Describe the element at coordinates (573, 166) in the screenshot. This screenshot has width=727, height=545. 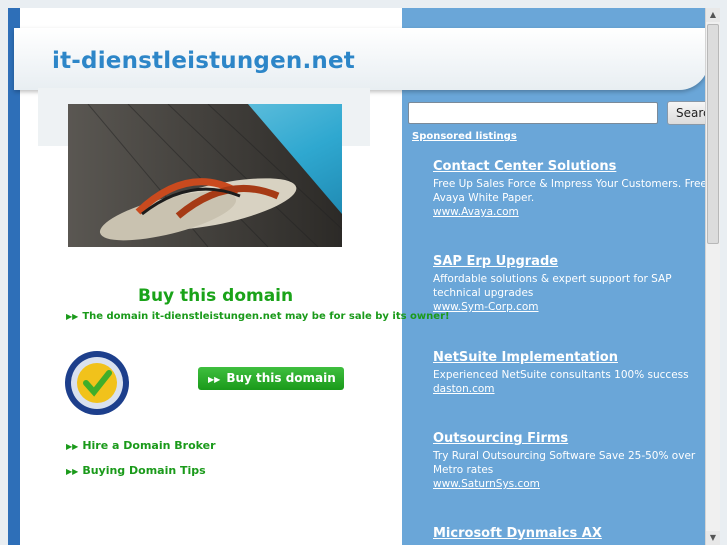
I see `ad-title-link: Contact Center Solutions` at that location.